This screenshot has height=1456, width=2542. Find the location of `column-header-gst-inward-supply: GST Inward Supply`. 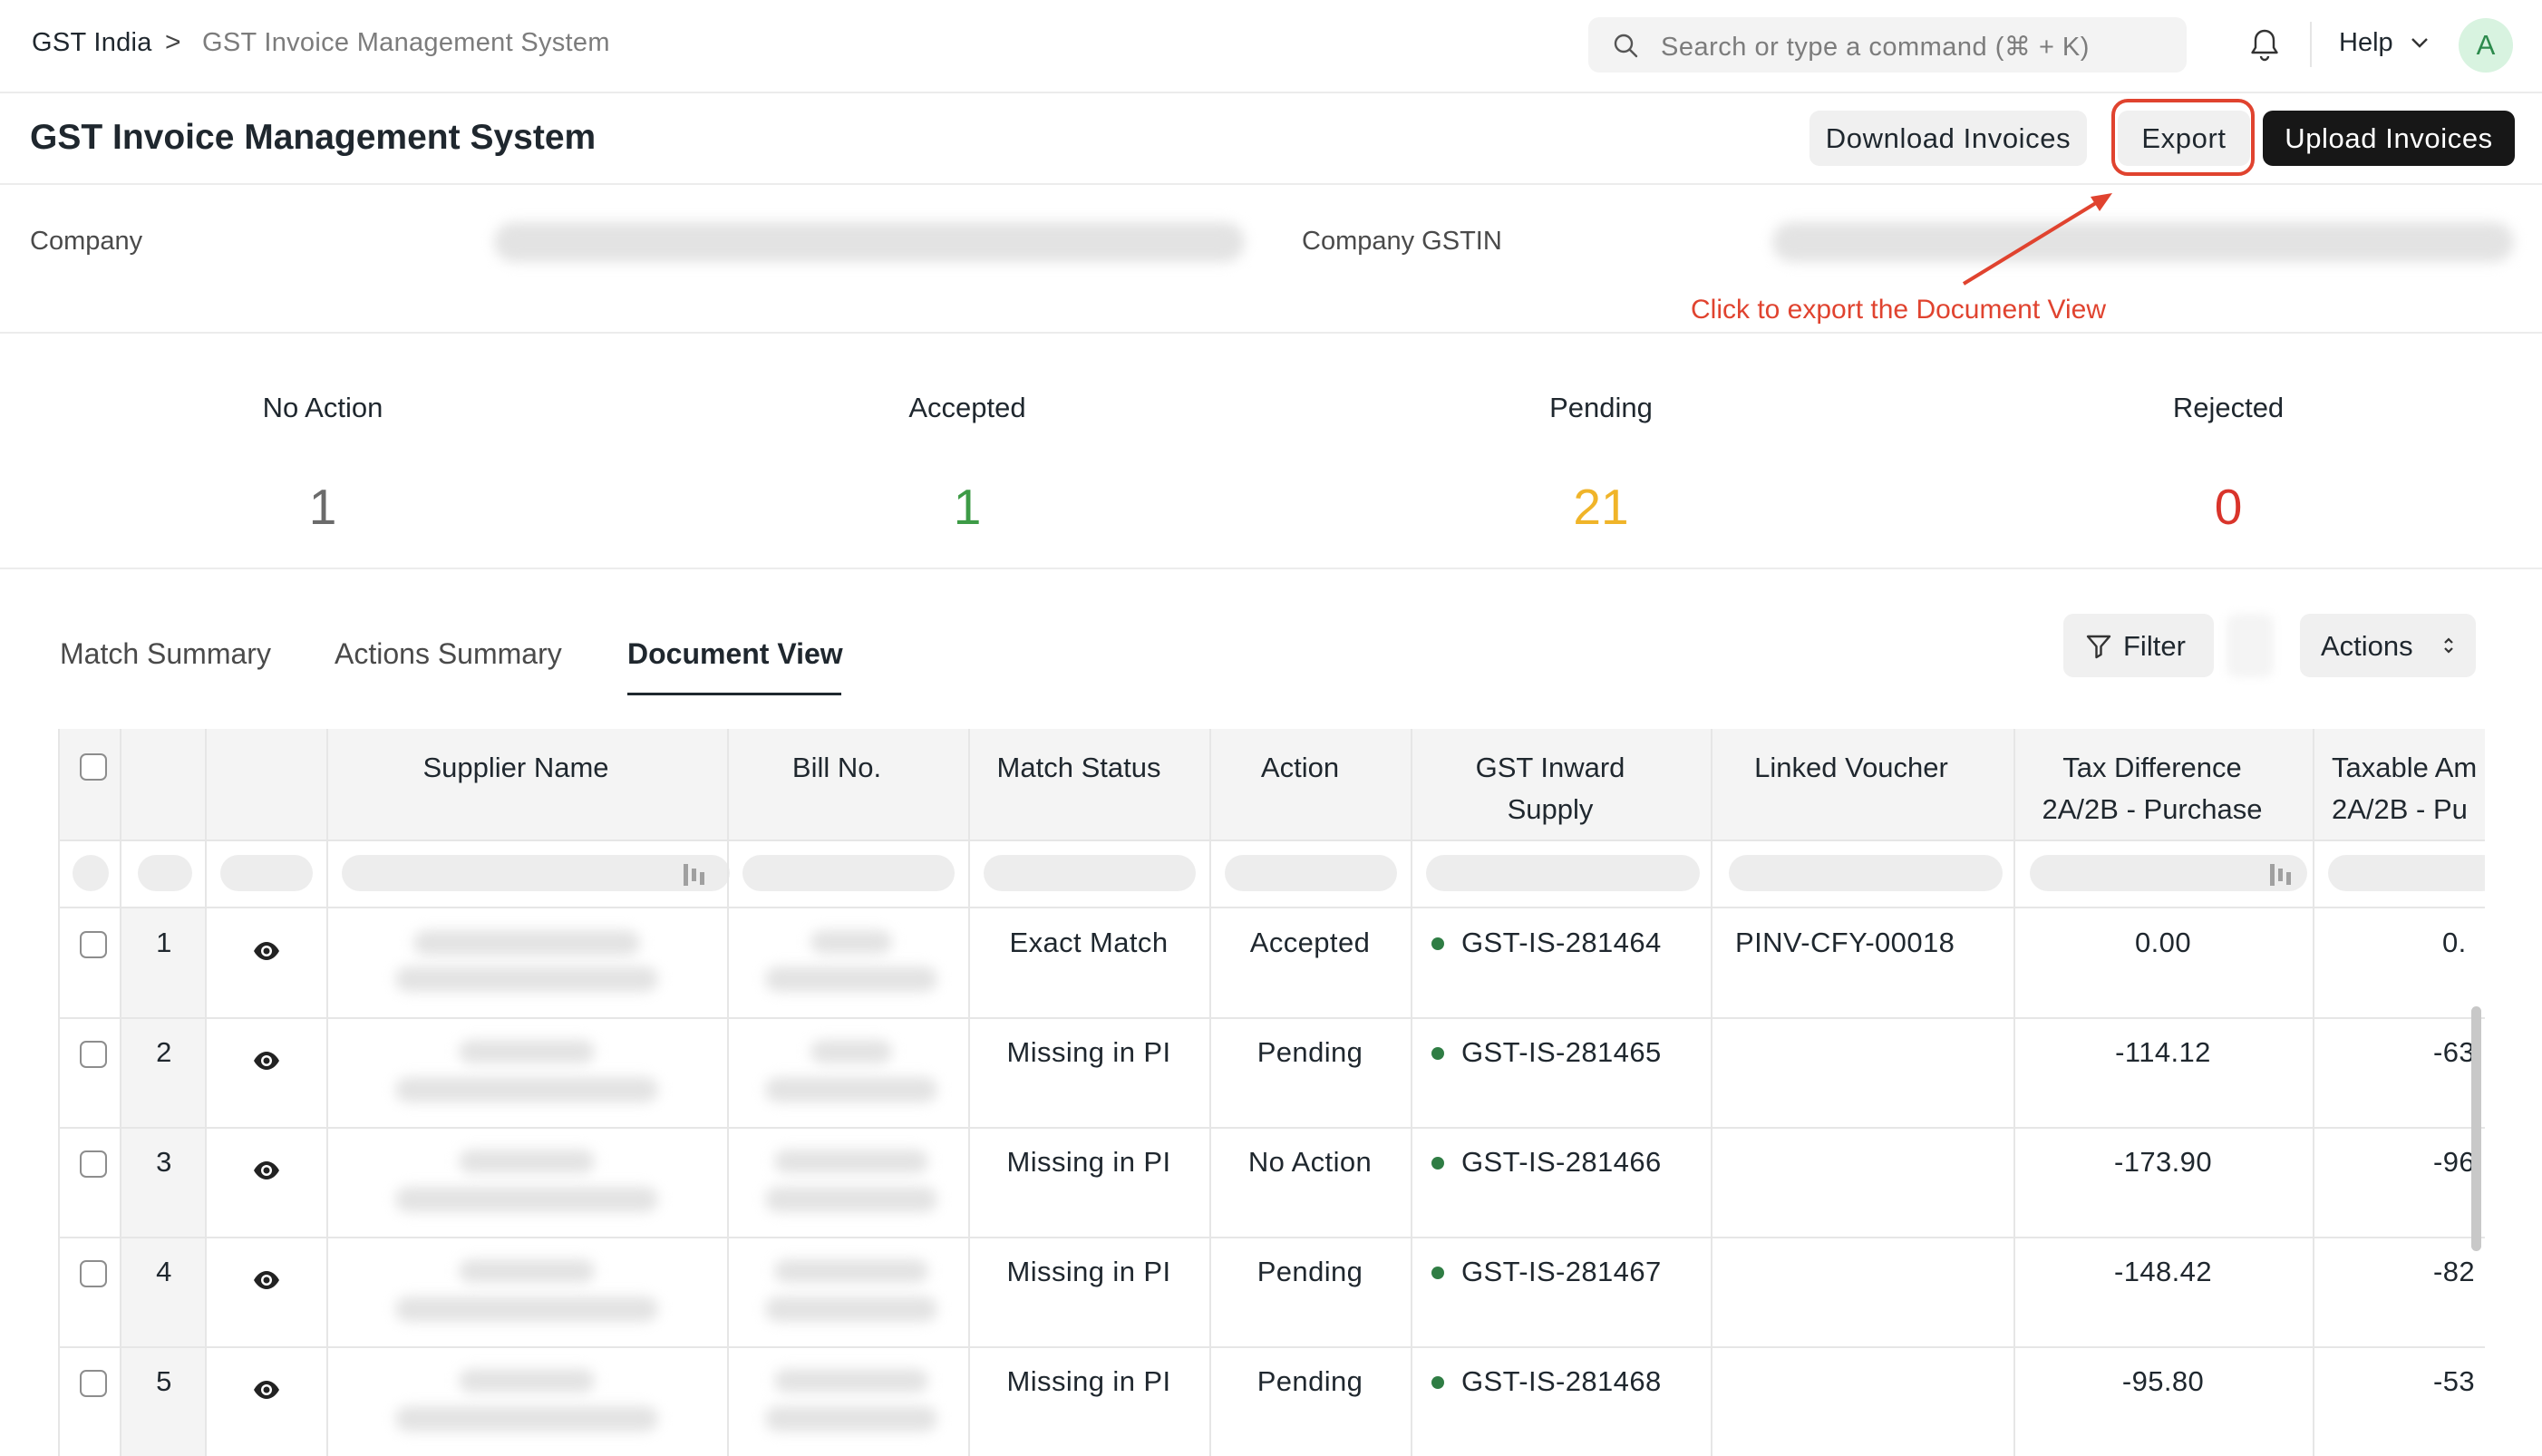

column-header-gst-inward-supply: GST Inward Supply is located at coordinates (1550, 788).